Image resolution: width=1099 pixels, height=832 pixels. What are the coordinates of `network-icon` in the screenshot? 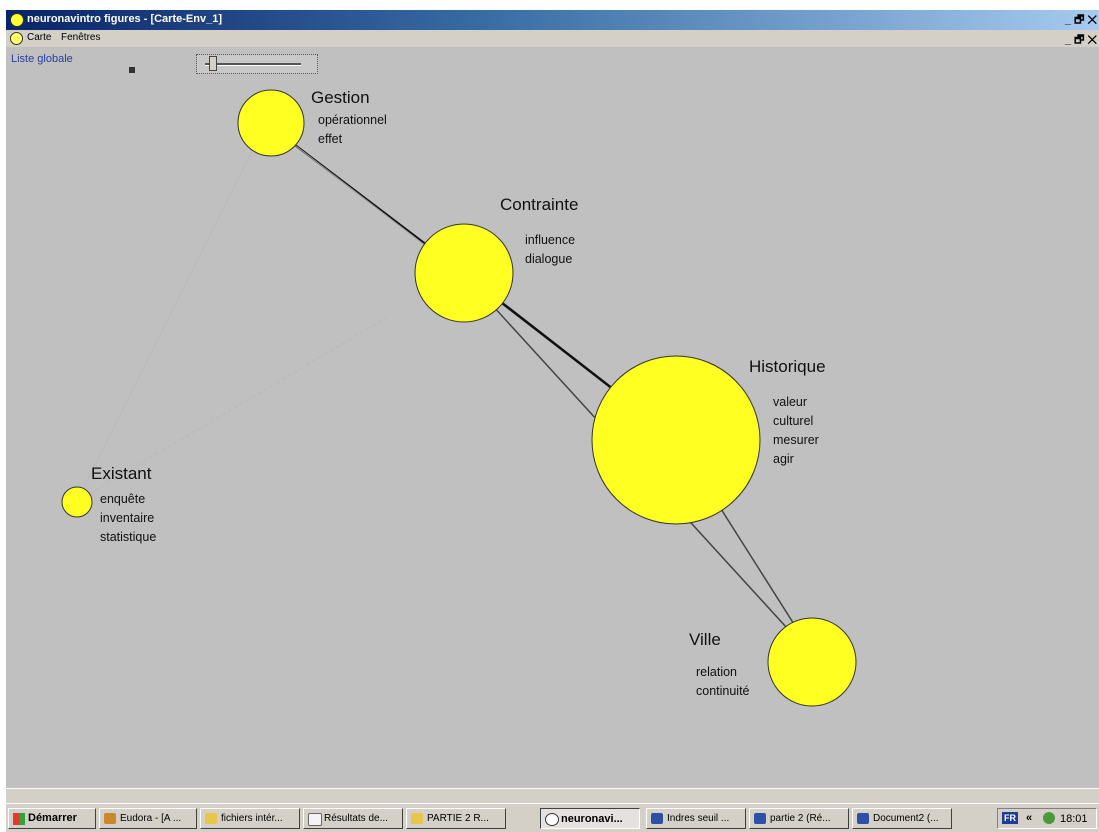 It's located at (1049, 818).